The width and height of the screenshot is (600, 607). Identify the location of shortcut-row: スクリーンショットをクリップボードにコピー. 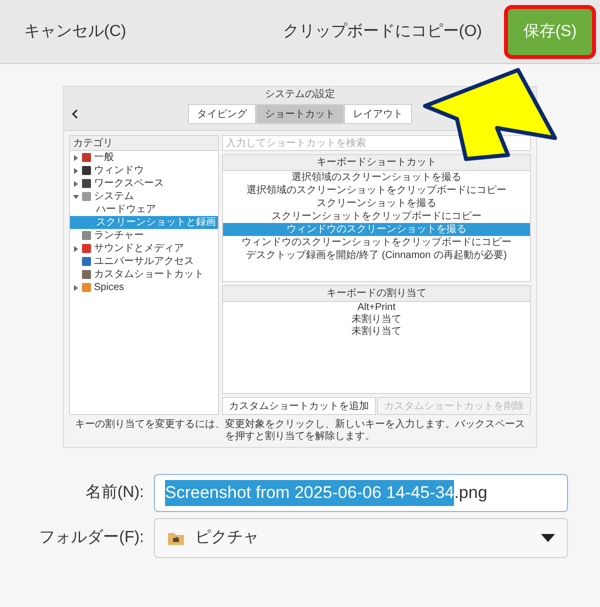
(376, 216).